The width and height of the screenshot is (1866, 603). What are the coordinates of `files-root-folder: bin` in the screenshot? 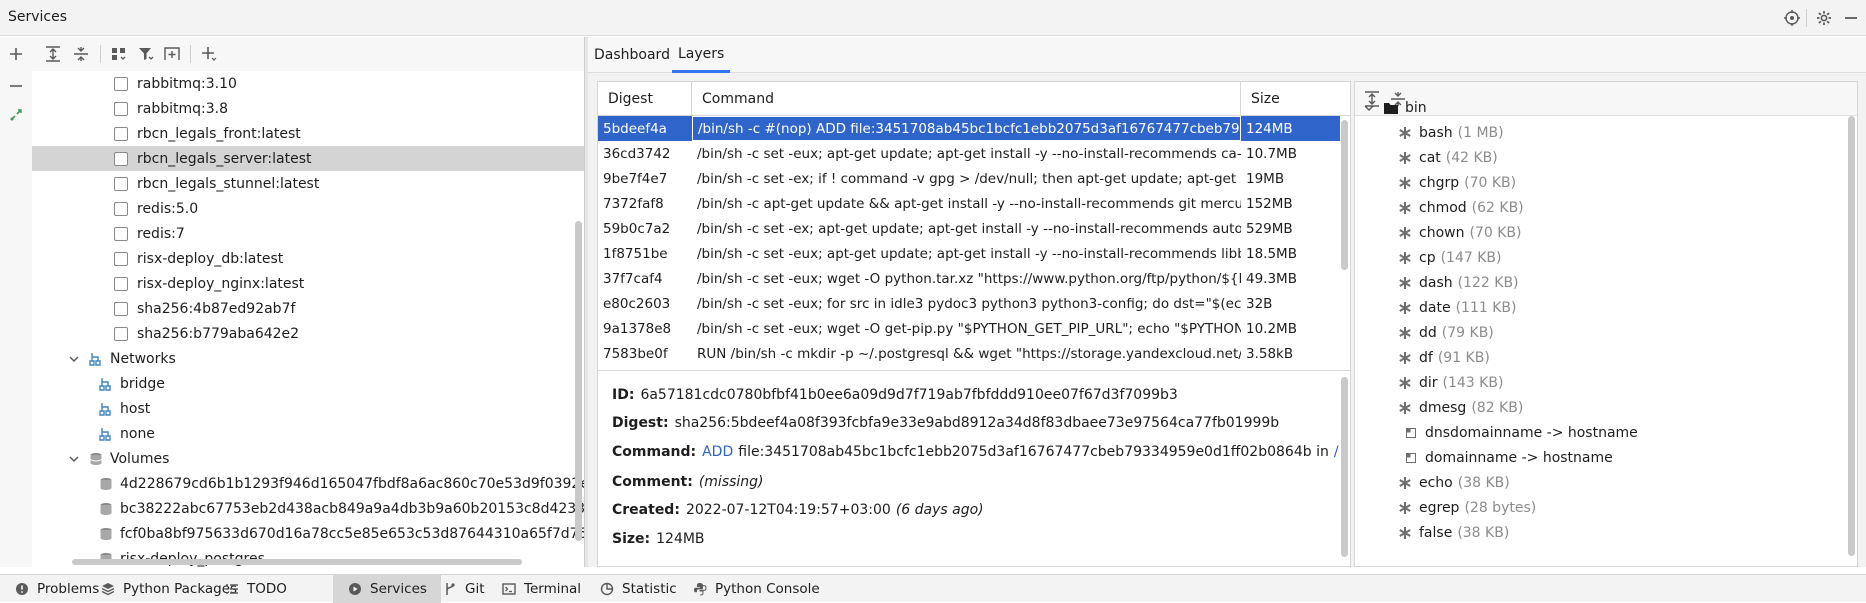 It's located at (1394, 107).